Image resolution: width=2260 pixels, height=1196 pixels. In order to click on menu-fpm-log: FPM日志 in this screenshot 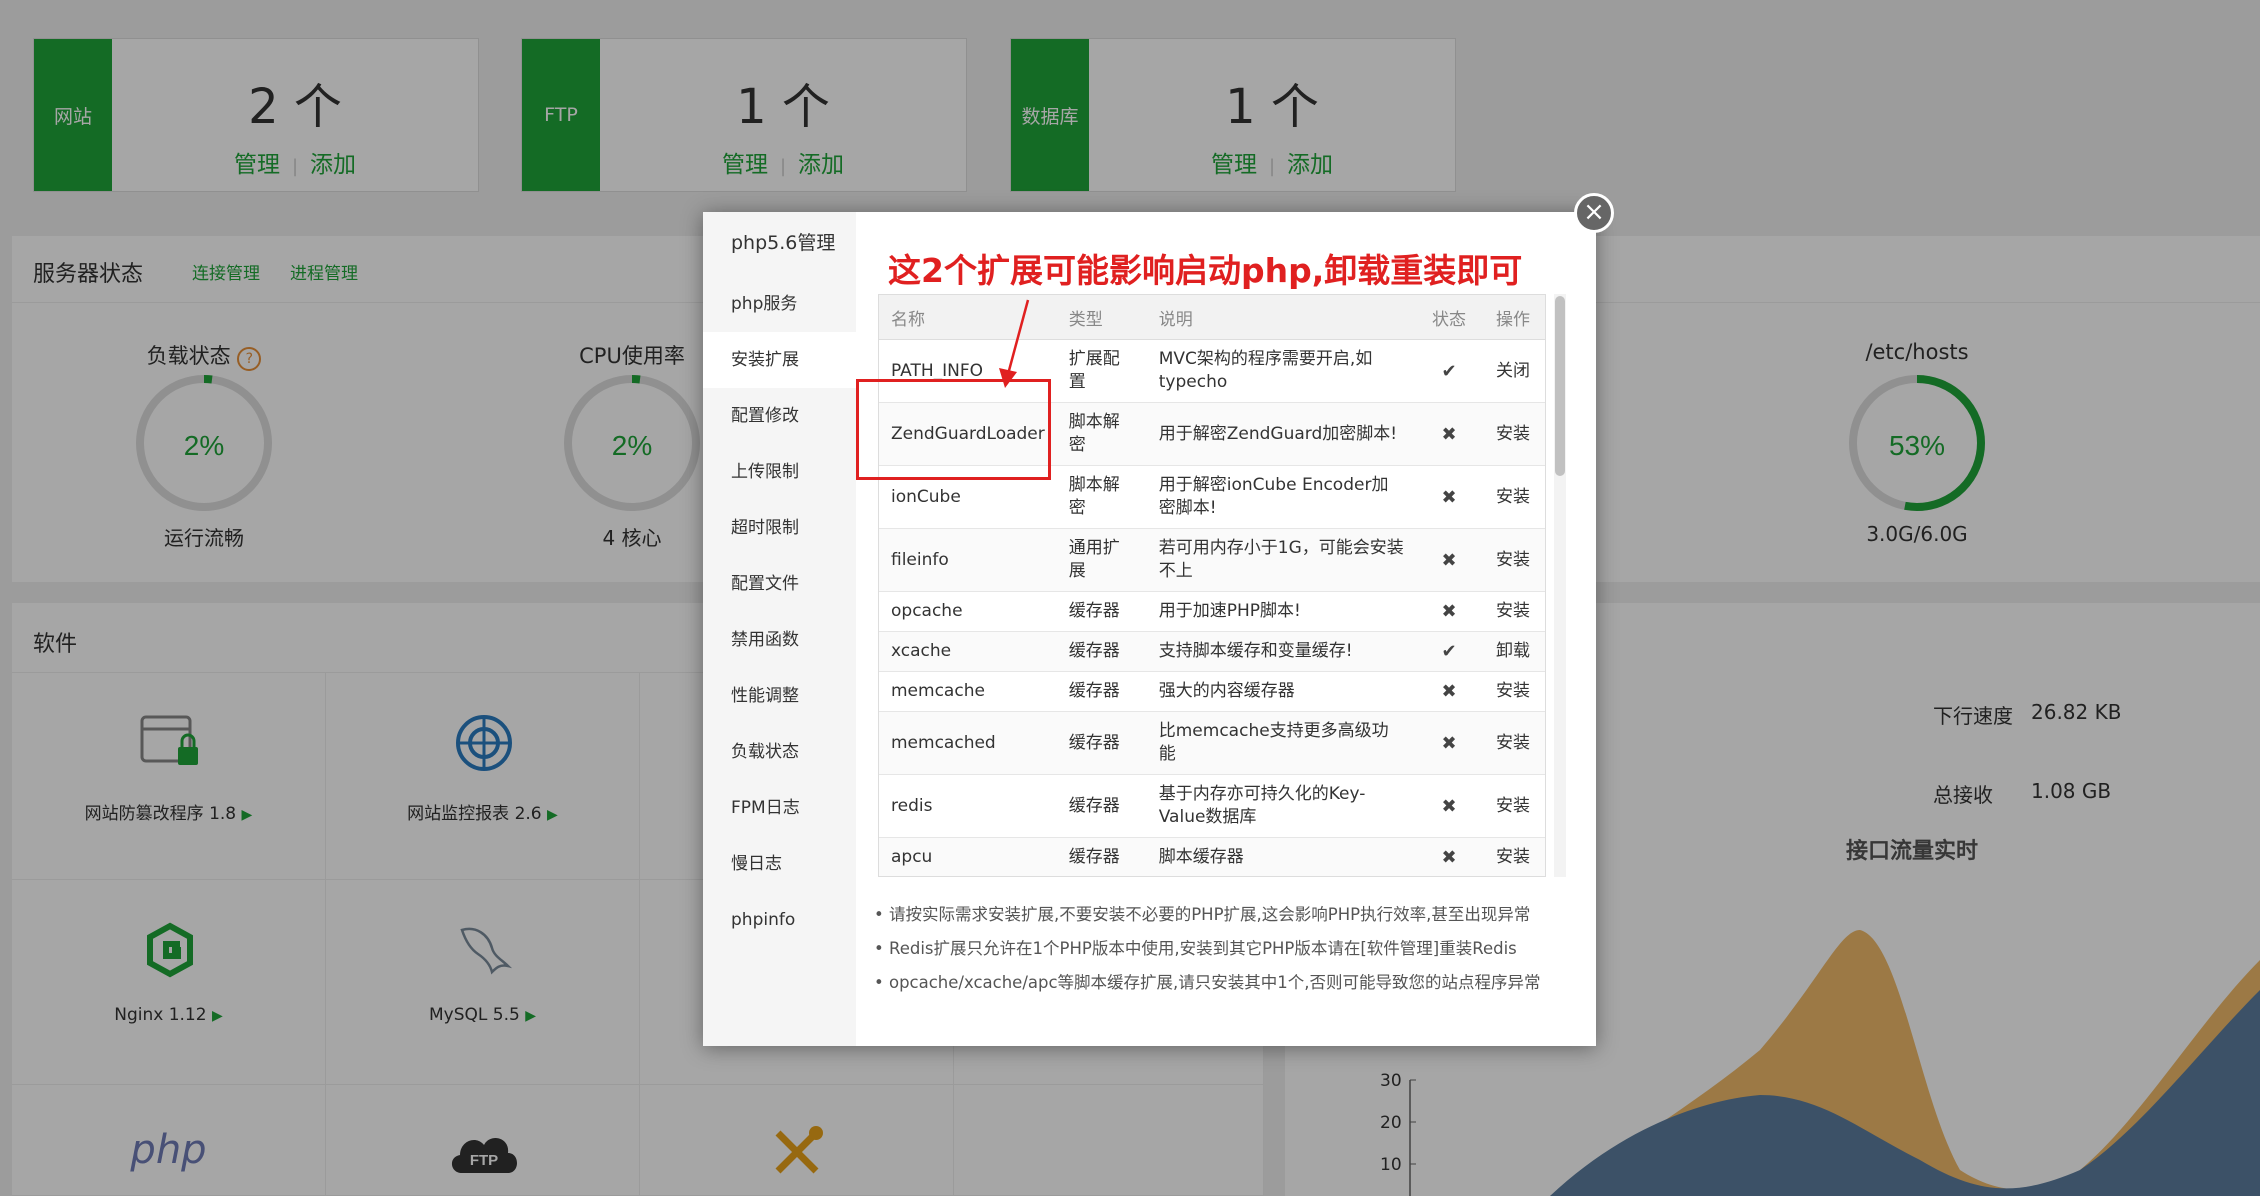, I will do `click(779, 808)`.